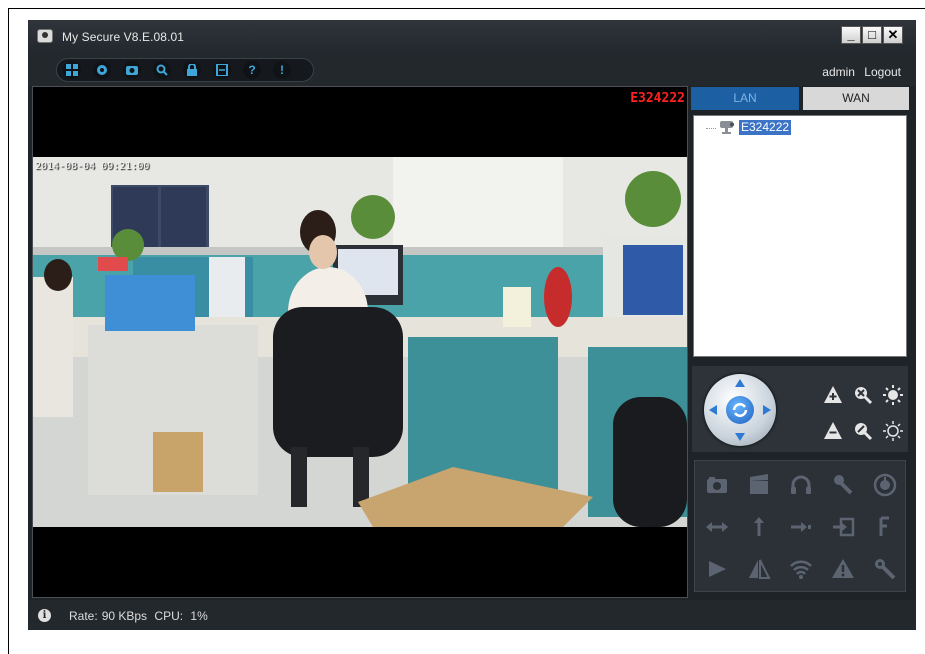 This screenshot has width=925, height=654. I want to click on close-button: ✕, so click(893, 35).